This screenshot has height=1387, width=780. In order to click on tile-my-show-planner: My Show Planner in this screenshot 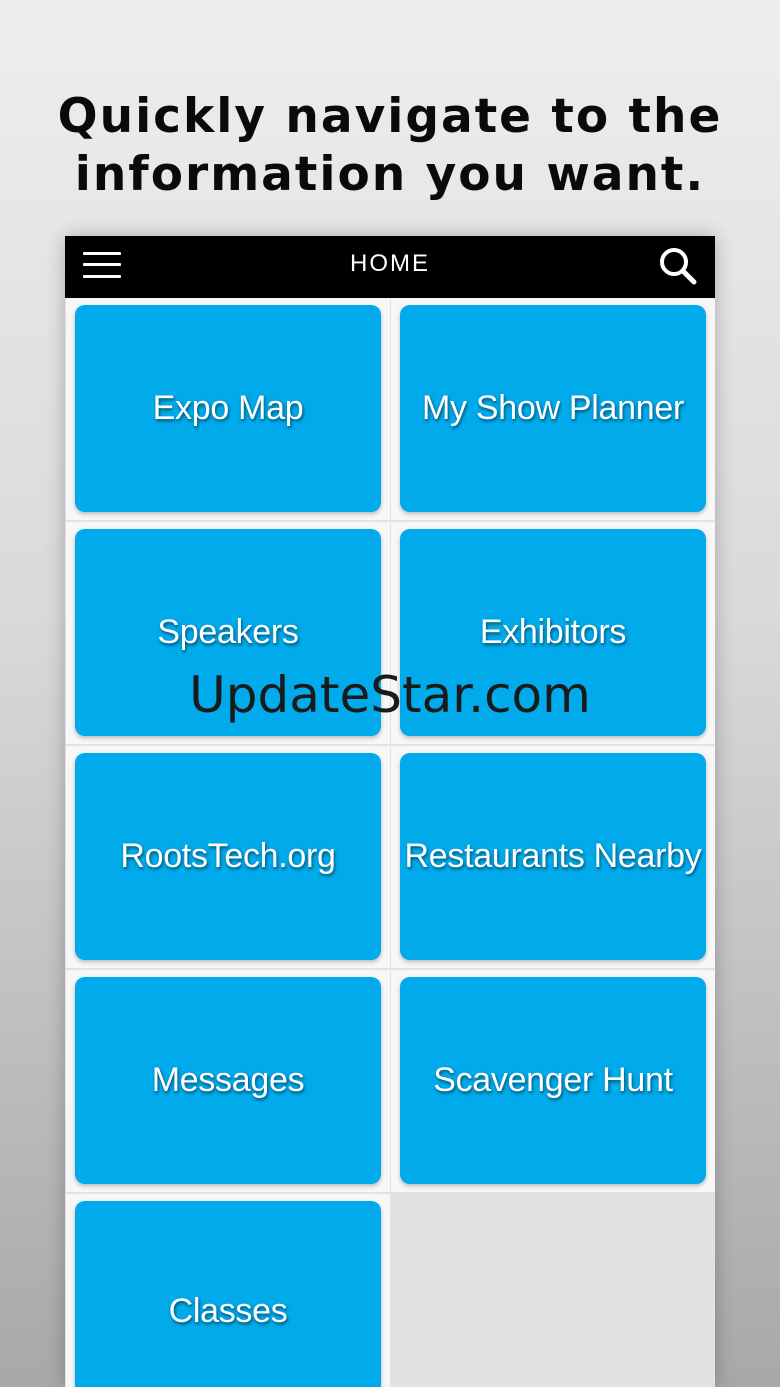, I will do `click(553, 408)`.